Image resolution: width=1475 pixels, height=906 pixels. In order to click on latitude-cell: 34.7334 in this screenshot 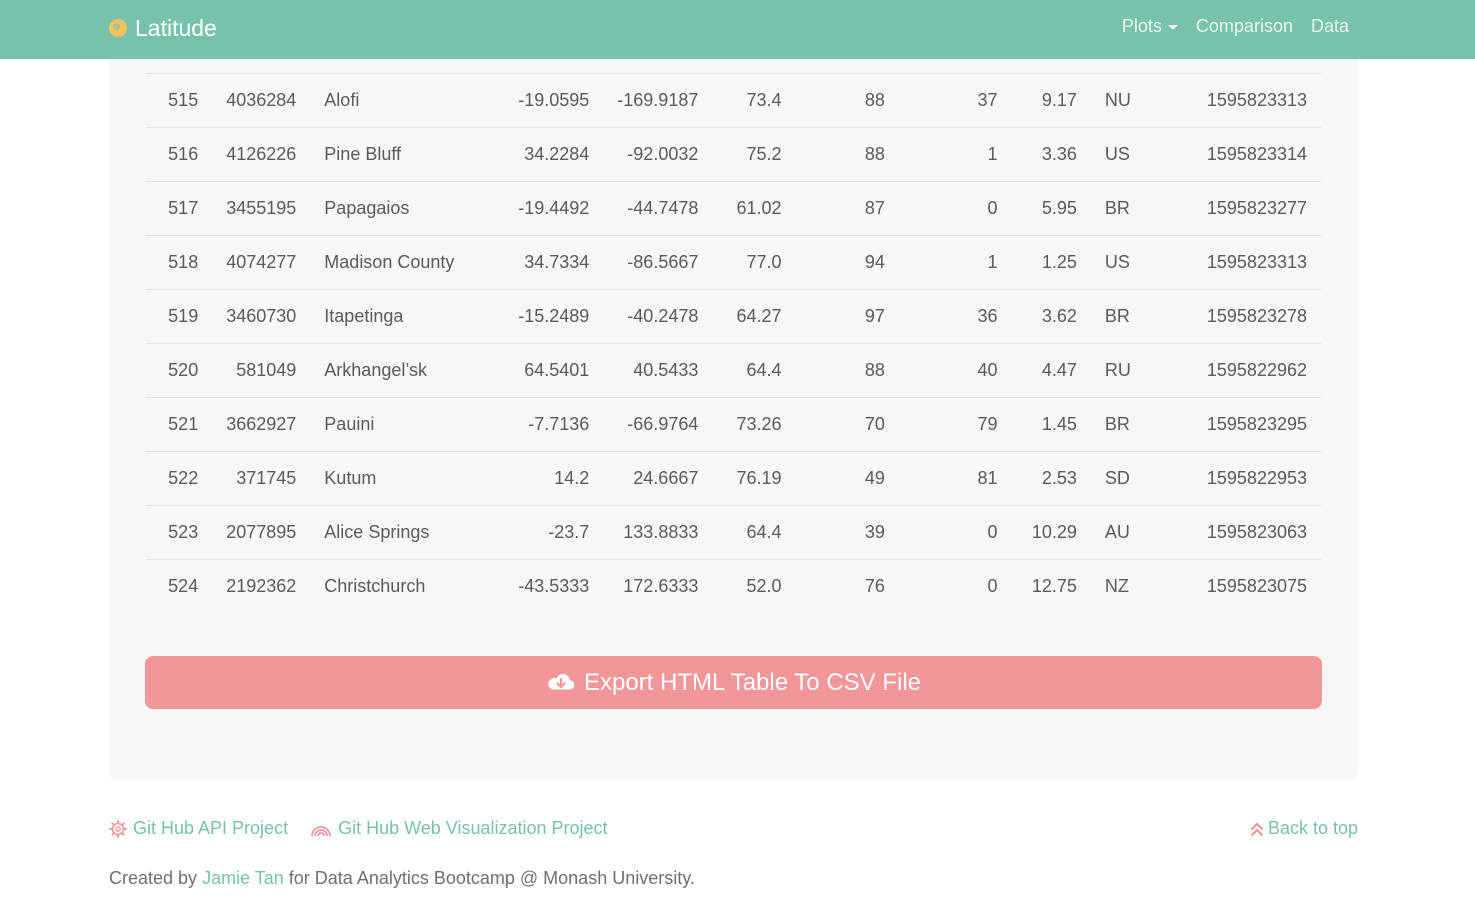, I will do `click(557, 262)`.